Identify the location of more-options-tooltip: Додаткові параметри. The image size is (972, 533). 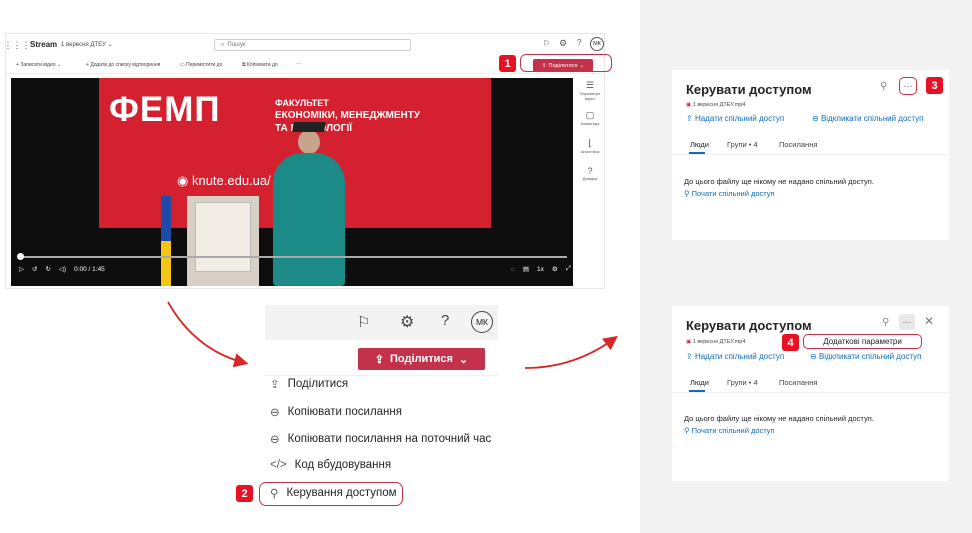
(862, 341).